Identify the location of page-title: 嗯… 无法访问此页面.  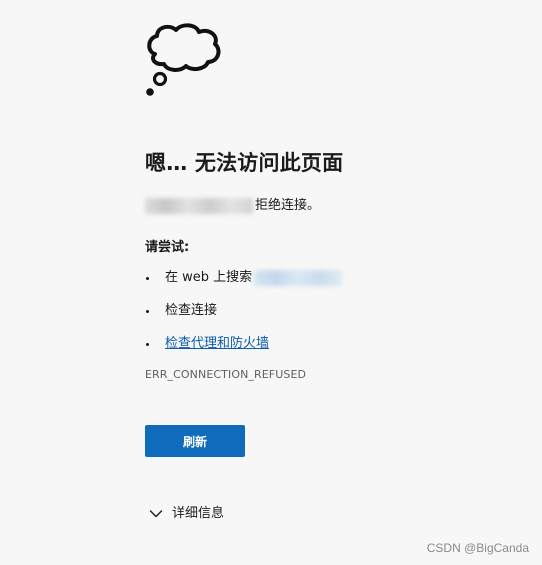
(244, 163).